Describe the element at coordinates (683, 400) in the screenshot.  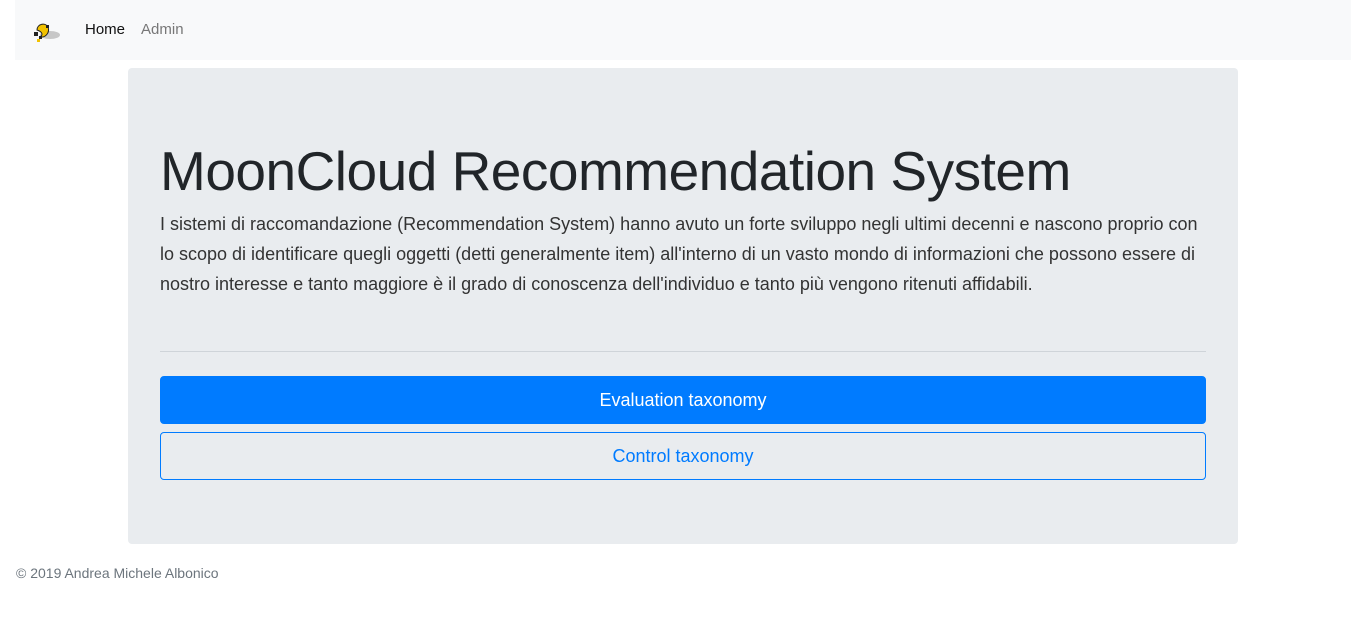
I see `evaluation-taxonomy-button: Evaluation taxonomy` at that location.